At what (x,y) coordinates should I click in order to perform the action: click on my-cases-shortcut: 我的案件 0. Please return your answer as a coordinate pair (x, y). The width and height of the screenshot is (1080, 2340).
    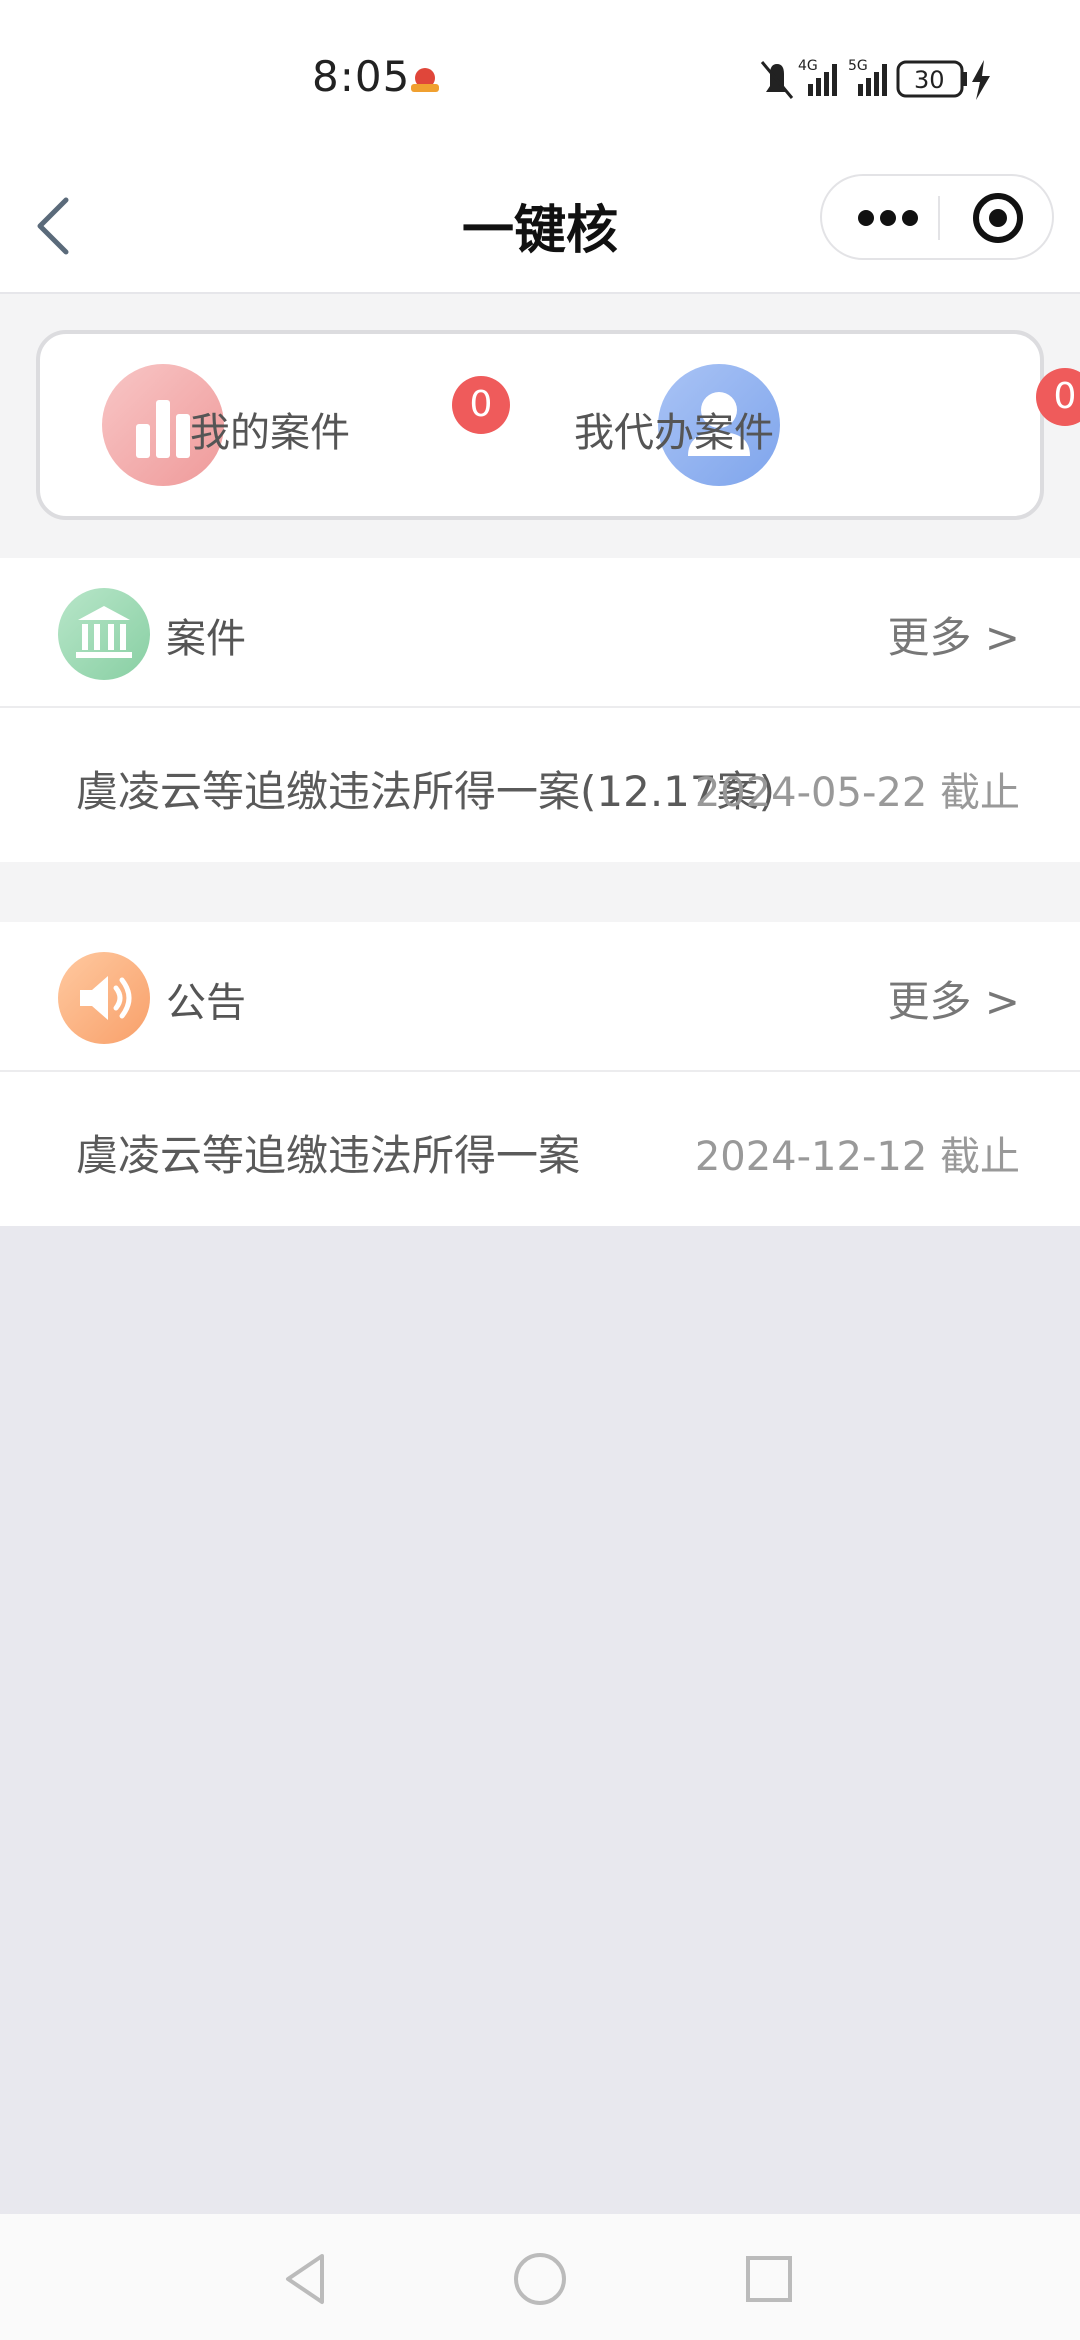
    Looking at the image, I should click on (290, 425).